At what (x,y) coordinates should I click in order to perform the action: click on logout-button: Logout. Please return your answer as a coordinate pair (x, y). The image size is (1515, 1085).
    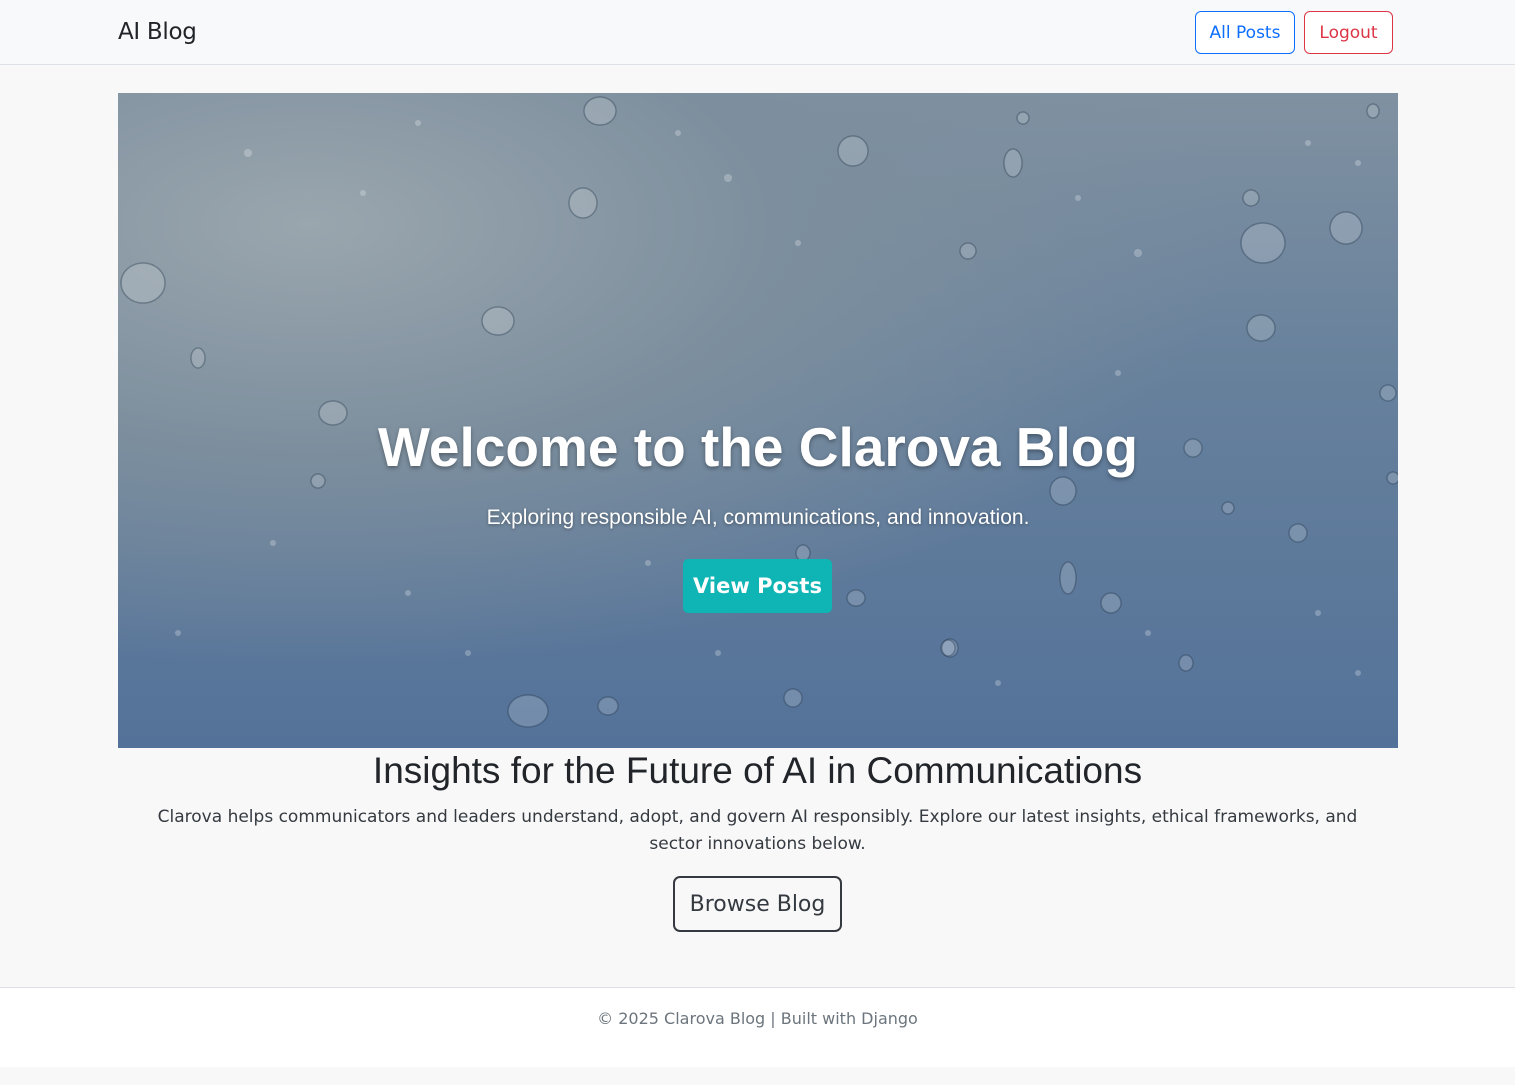
    Looking at the image, I should click on (1348, 32).